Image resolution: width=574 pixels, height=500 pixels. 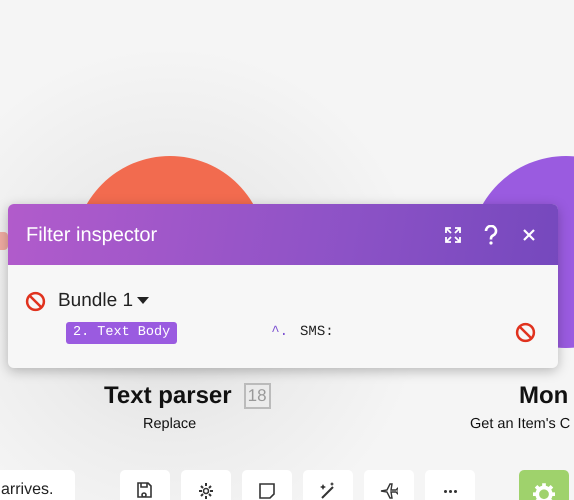 I want to click on condition-value: SMS:, so click(x=317, y=332).